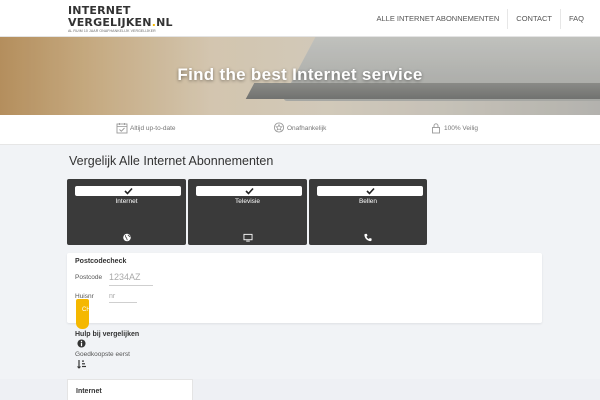 Image resolution: width=600 pixels, height=400 pixels. I want to click on check-button-label: CHECK, so click(93, 310).